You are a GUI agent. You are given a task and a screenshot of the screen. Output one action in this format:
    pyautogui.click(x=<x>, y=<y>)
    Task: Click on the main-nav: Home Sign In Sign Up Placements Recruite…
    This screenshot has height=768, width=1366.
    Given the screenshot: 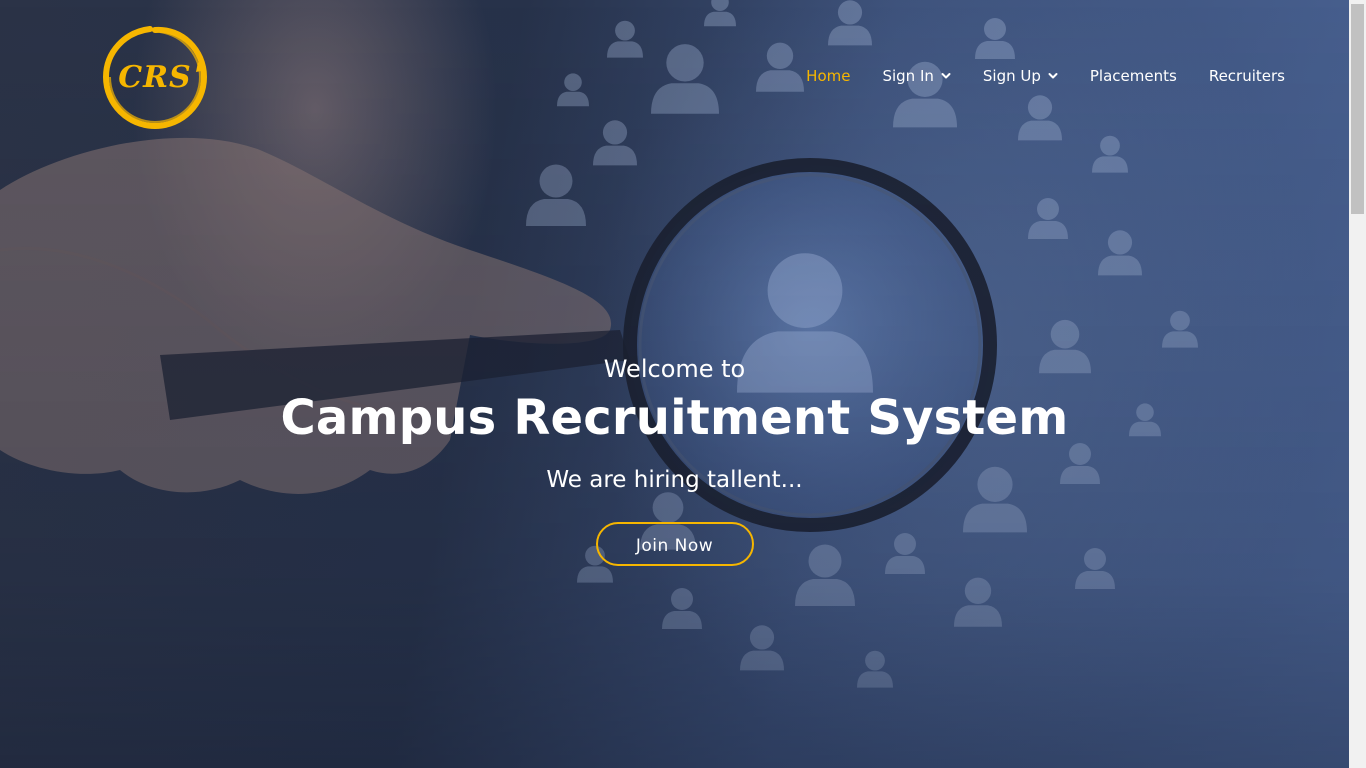 What is the action you would take?
    pyautogui.click(x=1045, y=76)
    